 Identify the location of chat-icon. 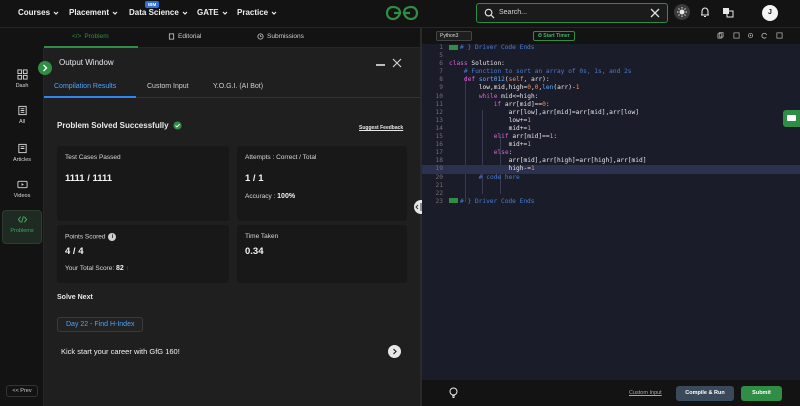
(791, 118).